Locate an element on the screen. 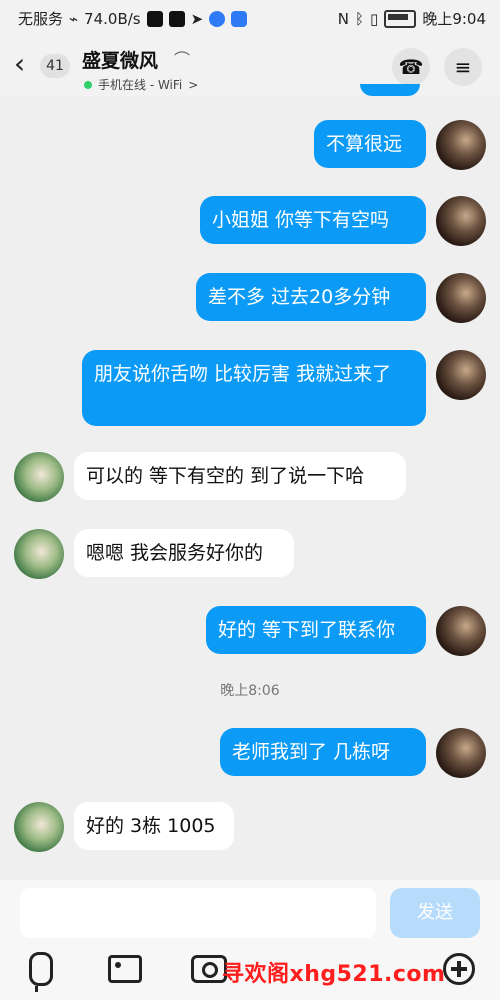 The image size is (500, 1000). status-left: 无服务 ⌁ 74.0B/s ➤ is located at coordinates (133, 18).